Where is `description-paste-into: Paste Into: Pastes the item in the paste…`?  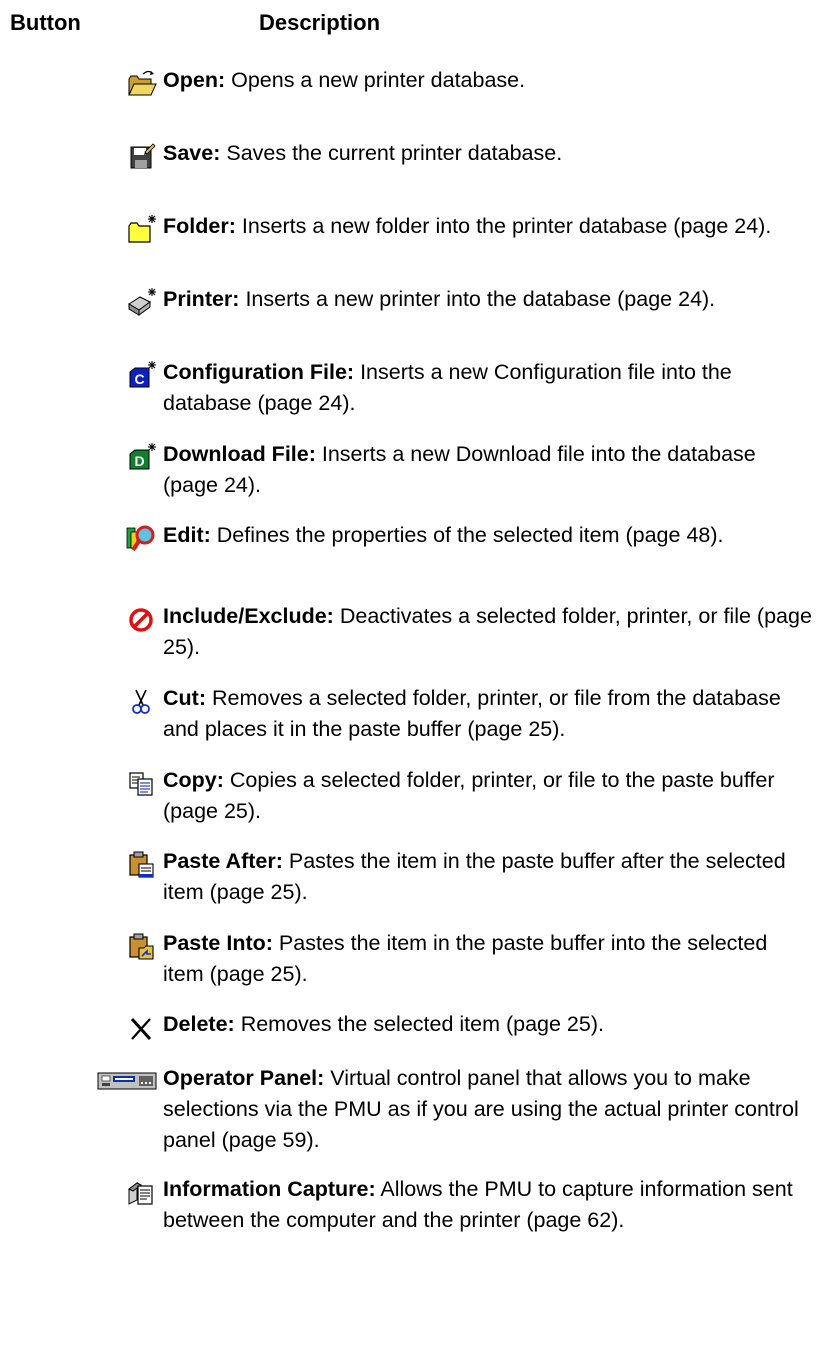
description-paste-into: Paste Into: Pastes the item in the paste… is located at coordinates (488, 959).